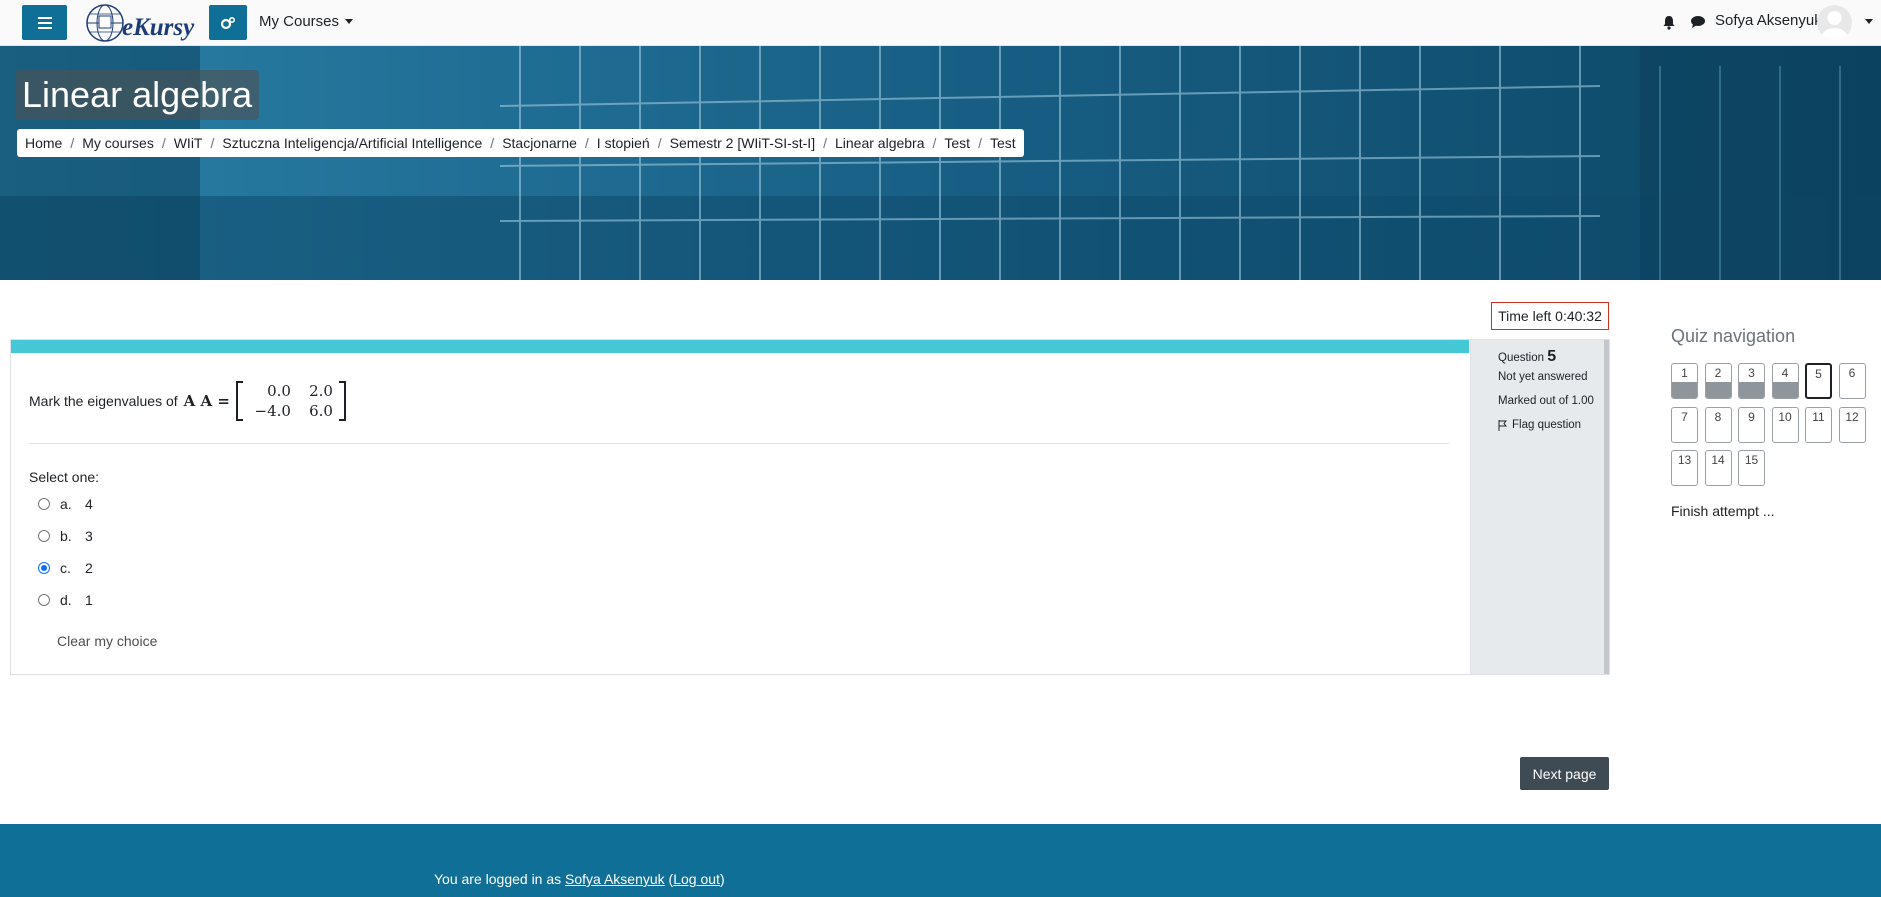 Image resolution: width=1881 pixels, height=897 pixels. Describe the element at coordinates (342, 401) in the screenshot. I see `matrix-right-bracket` at that location.